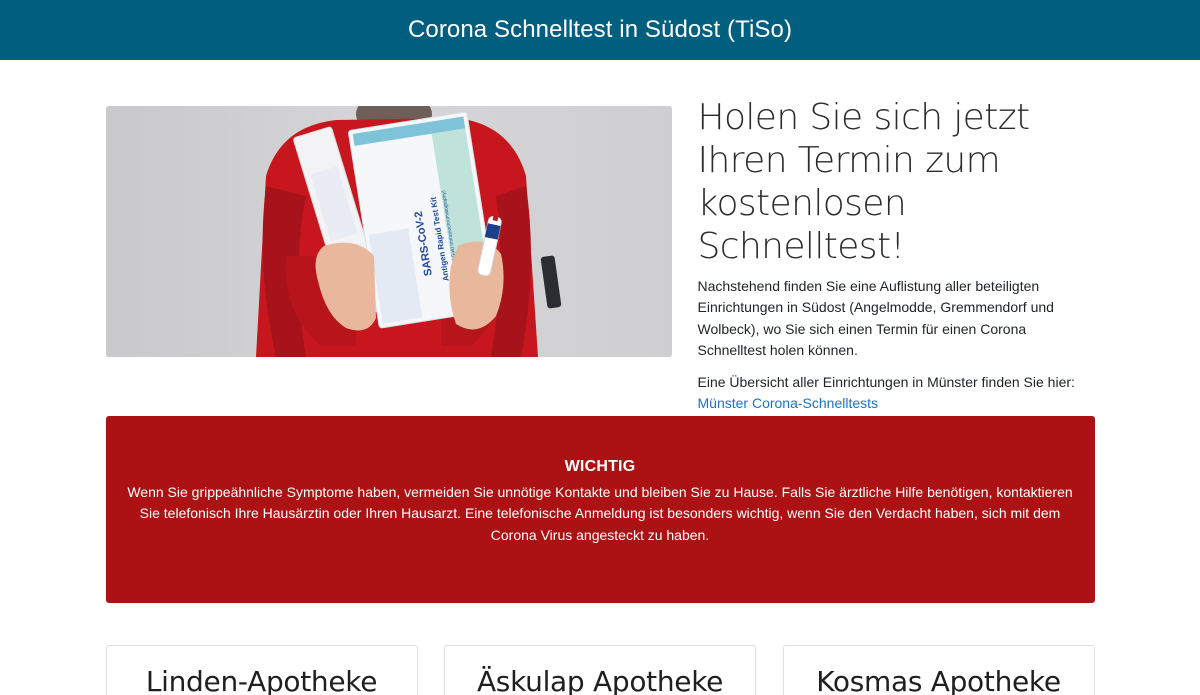 Image resolution: width=1200 pixels, height=695 pixels. I want to click on alert-title: WICHTIG, so click(600, 466).